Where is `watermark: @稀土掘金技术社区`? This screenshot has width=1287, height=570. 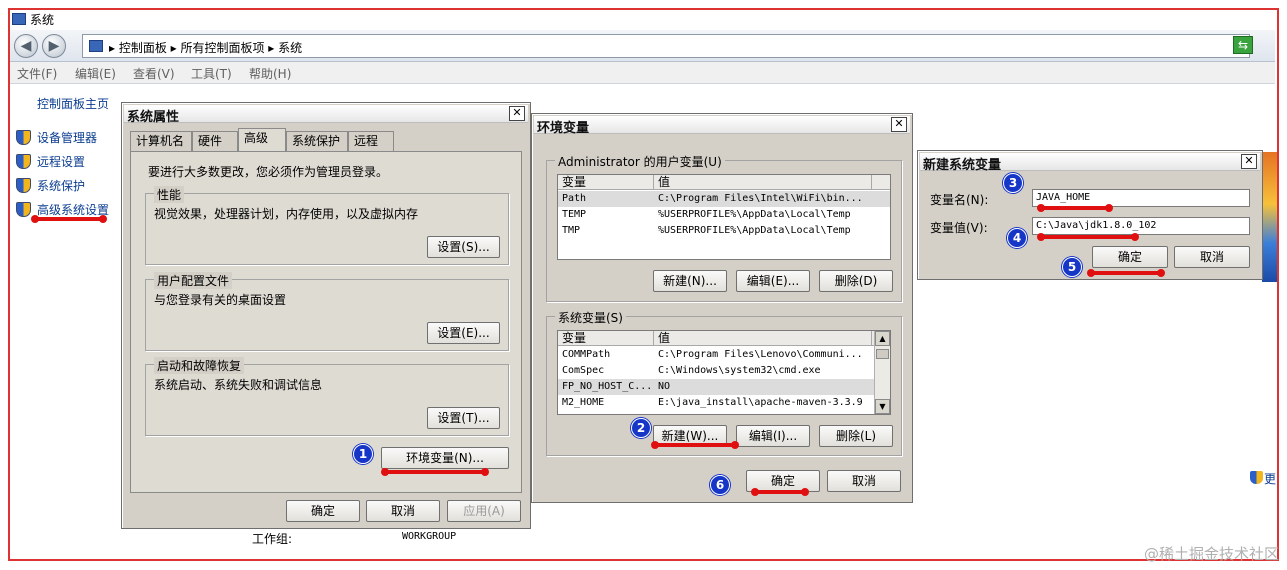 watermark: @稀土掘金技术社区 is located at coordinates (1211, 554).